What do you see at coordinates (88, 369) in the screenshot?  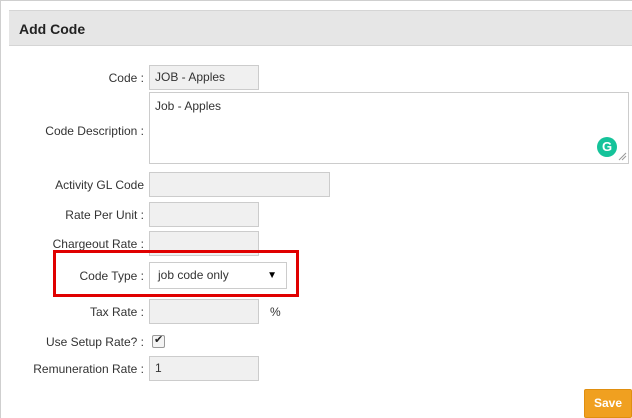 I see `remuneration-rate-label: Remuneration Rate :` at bounding box center [88, 369].